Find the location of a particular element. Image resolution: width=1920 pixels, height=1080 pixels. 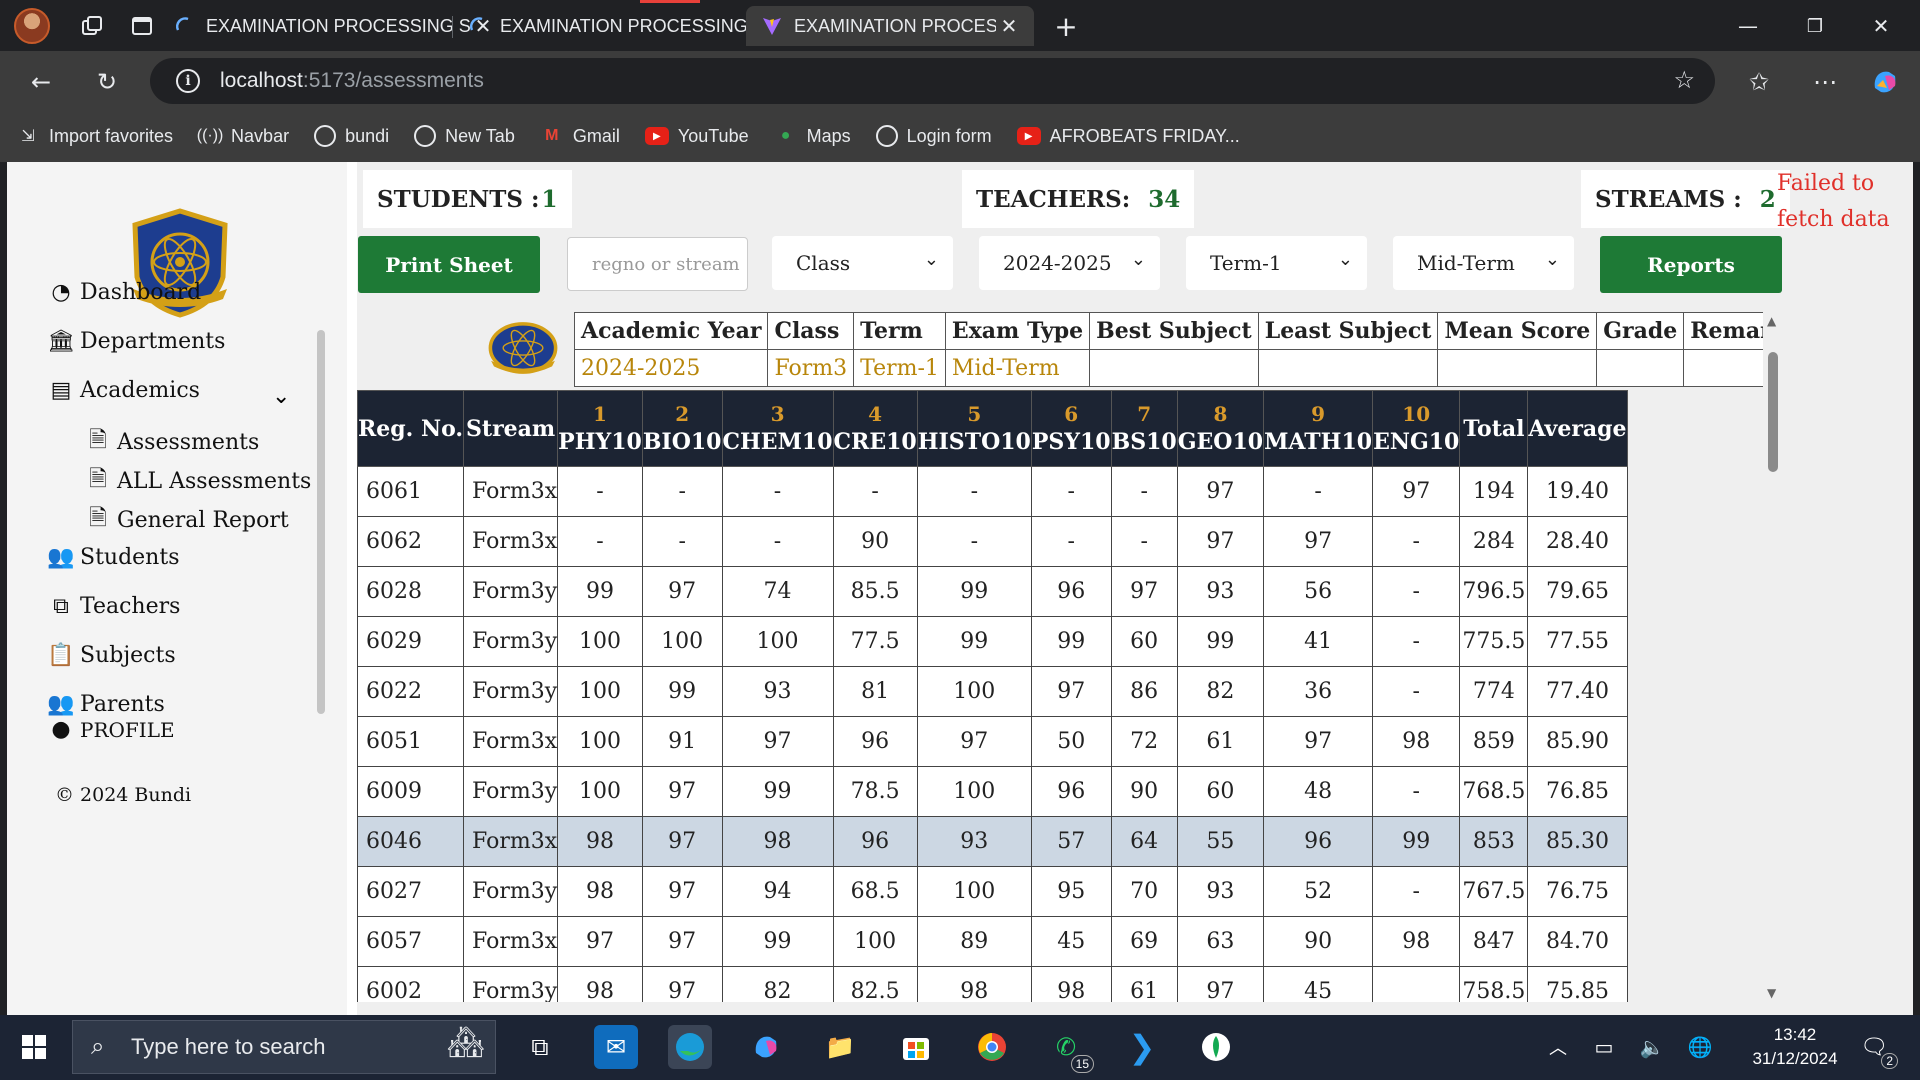

sidebar-item-parents: 👥 Parents is located at coordinates (105, 704).